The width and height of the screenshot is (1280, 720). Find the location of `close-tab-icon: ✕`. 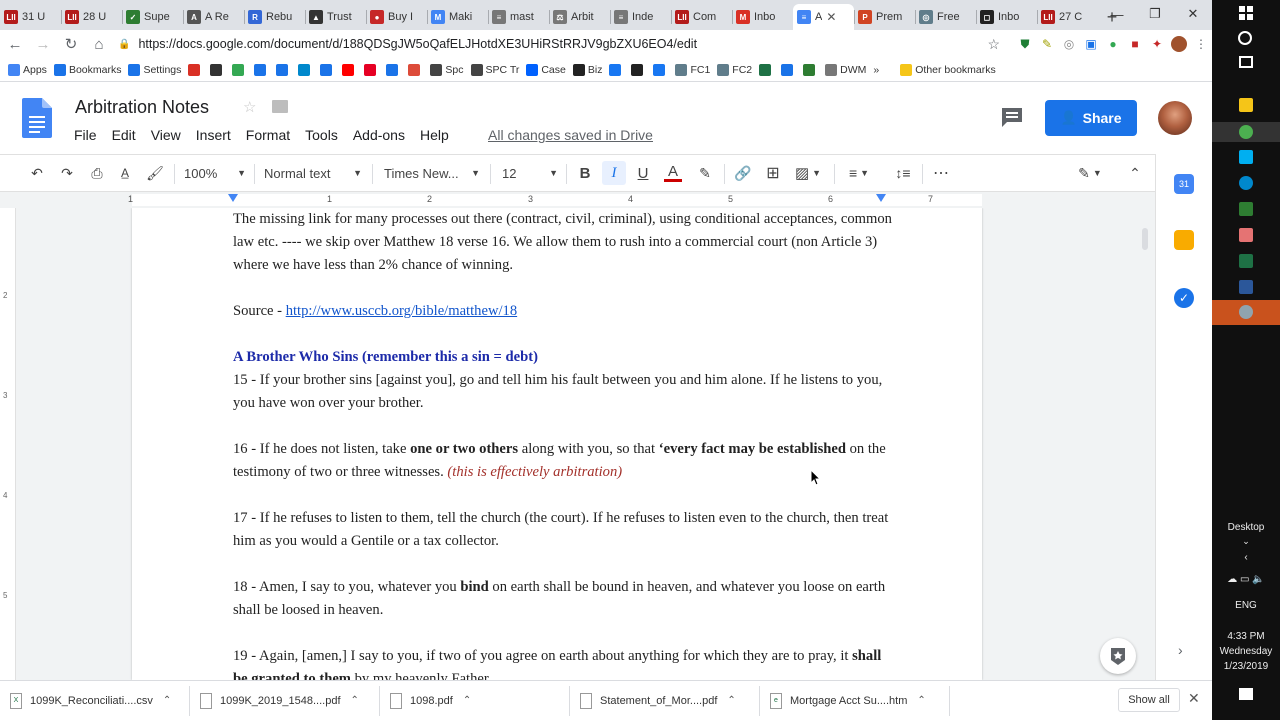

close-tab-icon: ✕ is located at coordinates (831, 17).